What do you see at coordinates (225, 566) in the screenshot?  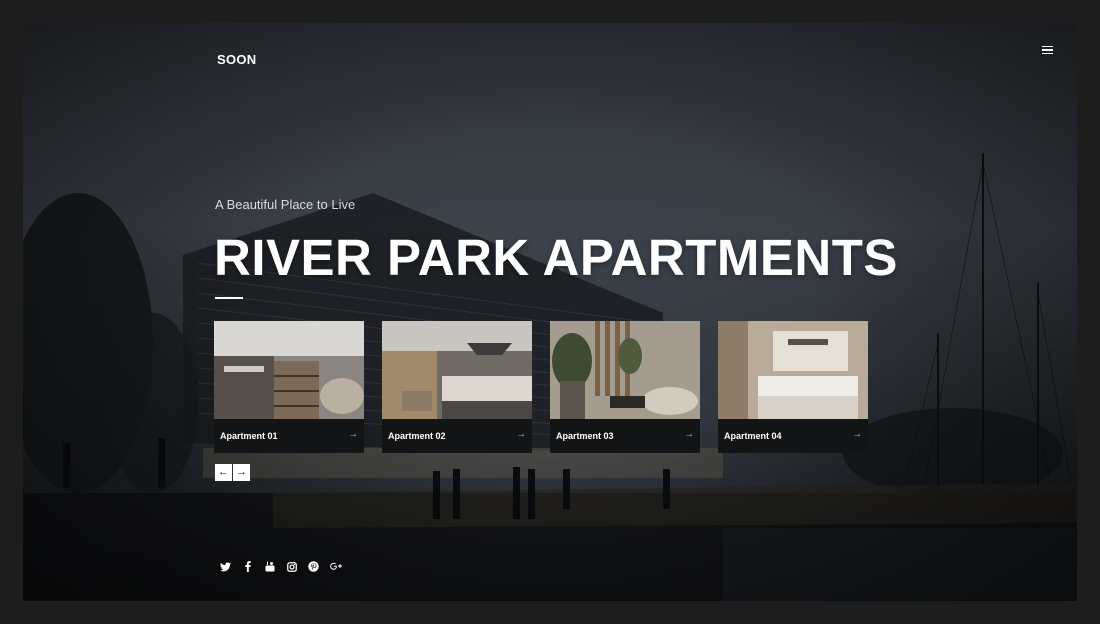 I see `twitter-icon` at bounding box center [225, 566].